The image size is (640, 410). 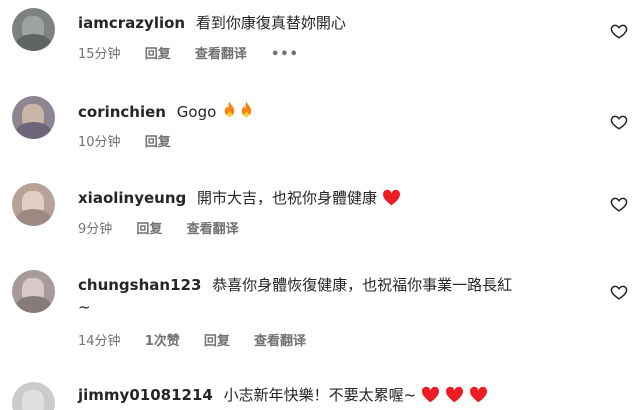 I want to click on username: iamcrazylion, so click(x=131, y=23).